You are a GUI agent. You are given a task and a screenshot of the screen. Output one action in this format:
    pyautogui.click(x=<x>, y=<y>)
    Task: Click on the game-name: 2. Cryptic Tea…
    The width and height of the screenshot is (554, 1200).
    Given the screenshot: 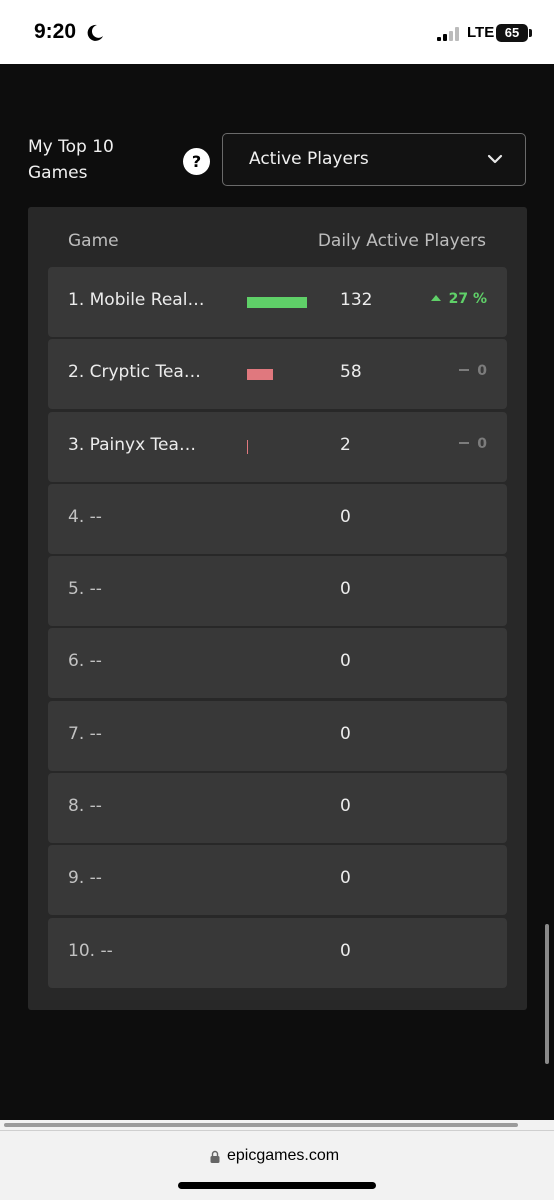 What is the action you would take?
    pyautogui.click(x=134, y=372)
    